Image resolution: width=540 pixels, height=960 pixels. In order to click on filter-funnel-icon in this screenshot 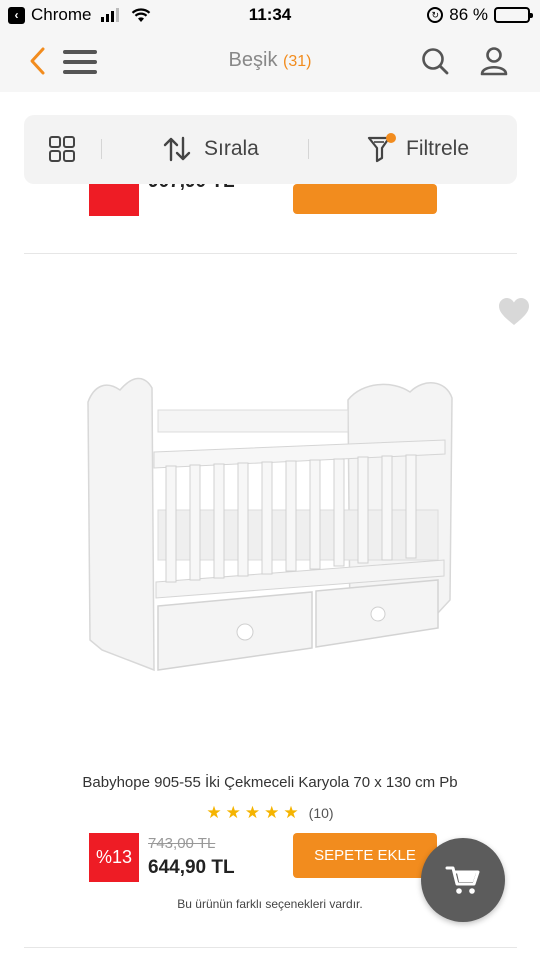, I will do `click(381, 148)`.